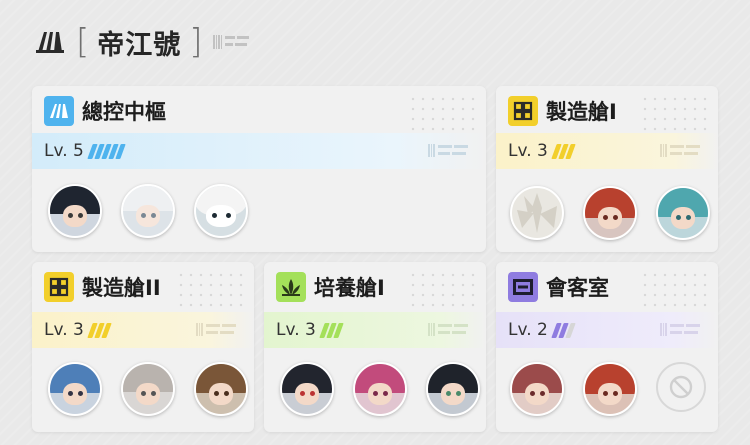 This screenshot has height=445, width=750. I want to click on room-card-reception: 會客室 Lv. 2, so click(607, 347).